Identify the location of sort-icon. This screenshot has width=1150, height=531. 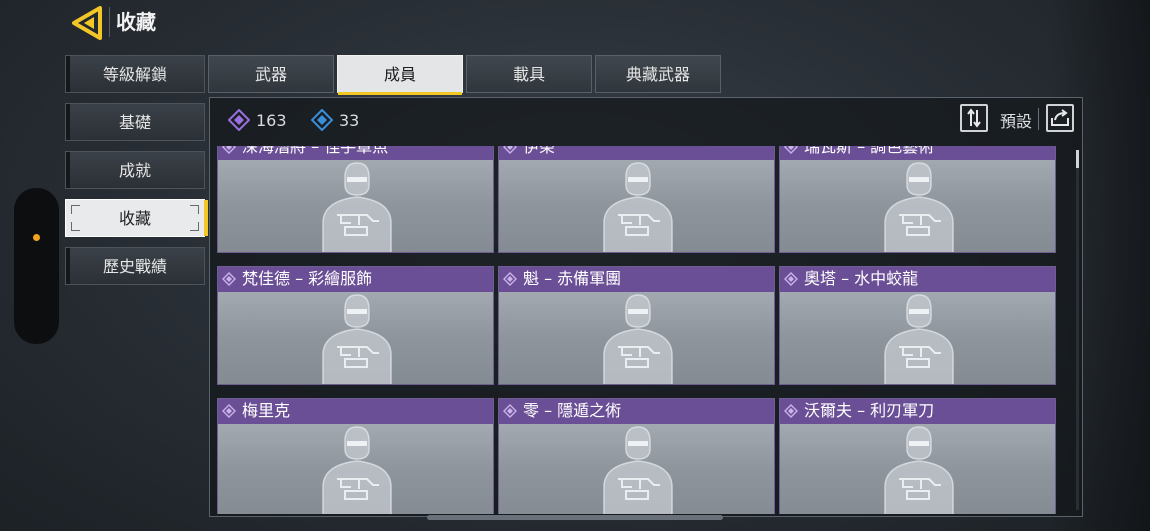
(974, 118).